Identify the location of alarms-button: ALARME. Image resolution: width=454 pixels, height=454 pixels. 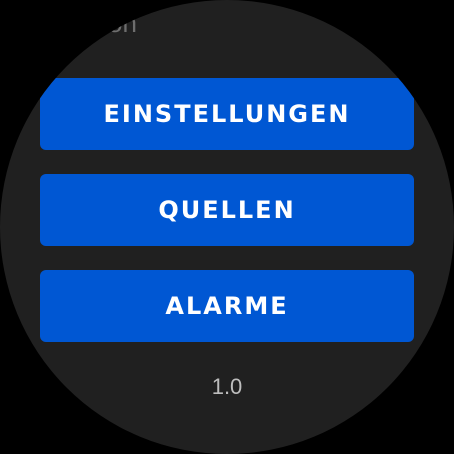
(227, 306).